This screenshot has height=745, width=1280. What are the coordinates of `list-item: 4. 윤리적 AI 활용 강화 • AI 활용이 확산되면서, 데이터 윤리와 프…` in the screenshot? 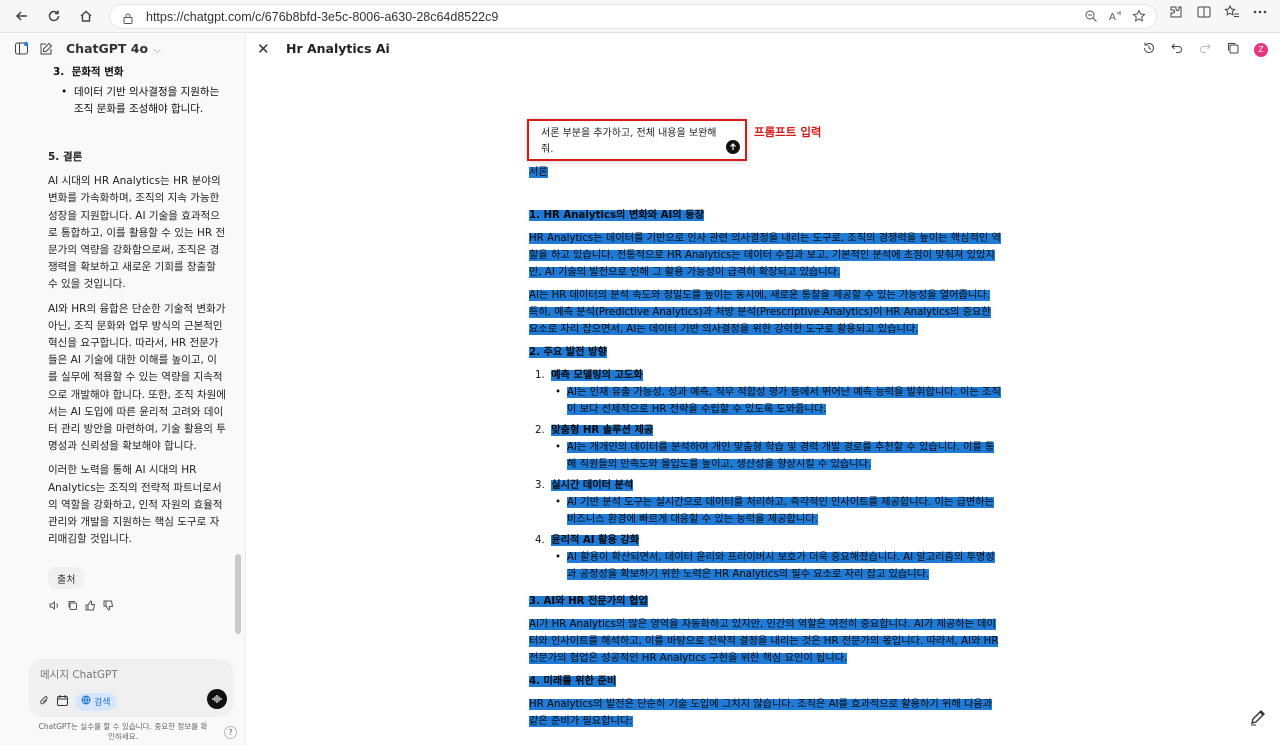 It's located at (765, 557).